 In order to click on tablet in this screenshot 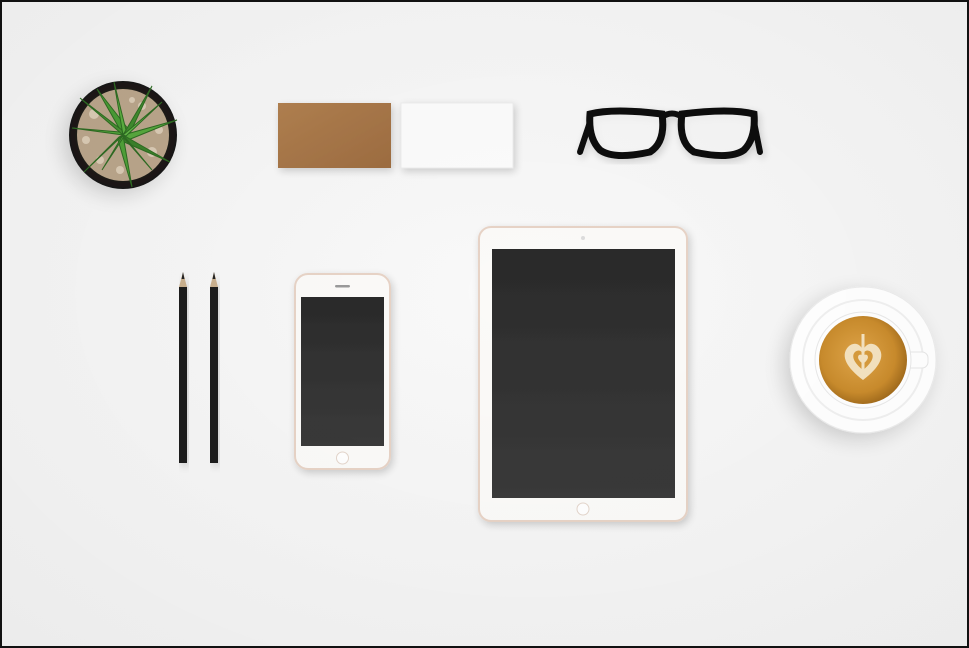, I will do `click(583, 374)`.